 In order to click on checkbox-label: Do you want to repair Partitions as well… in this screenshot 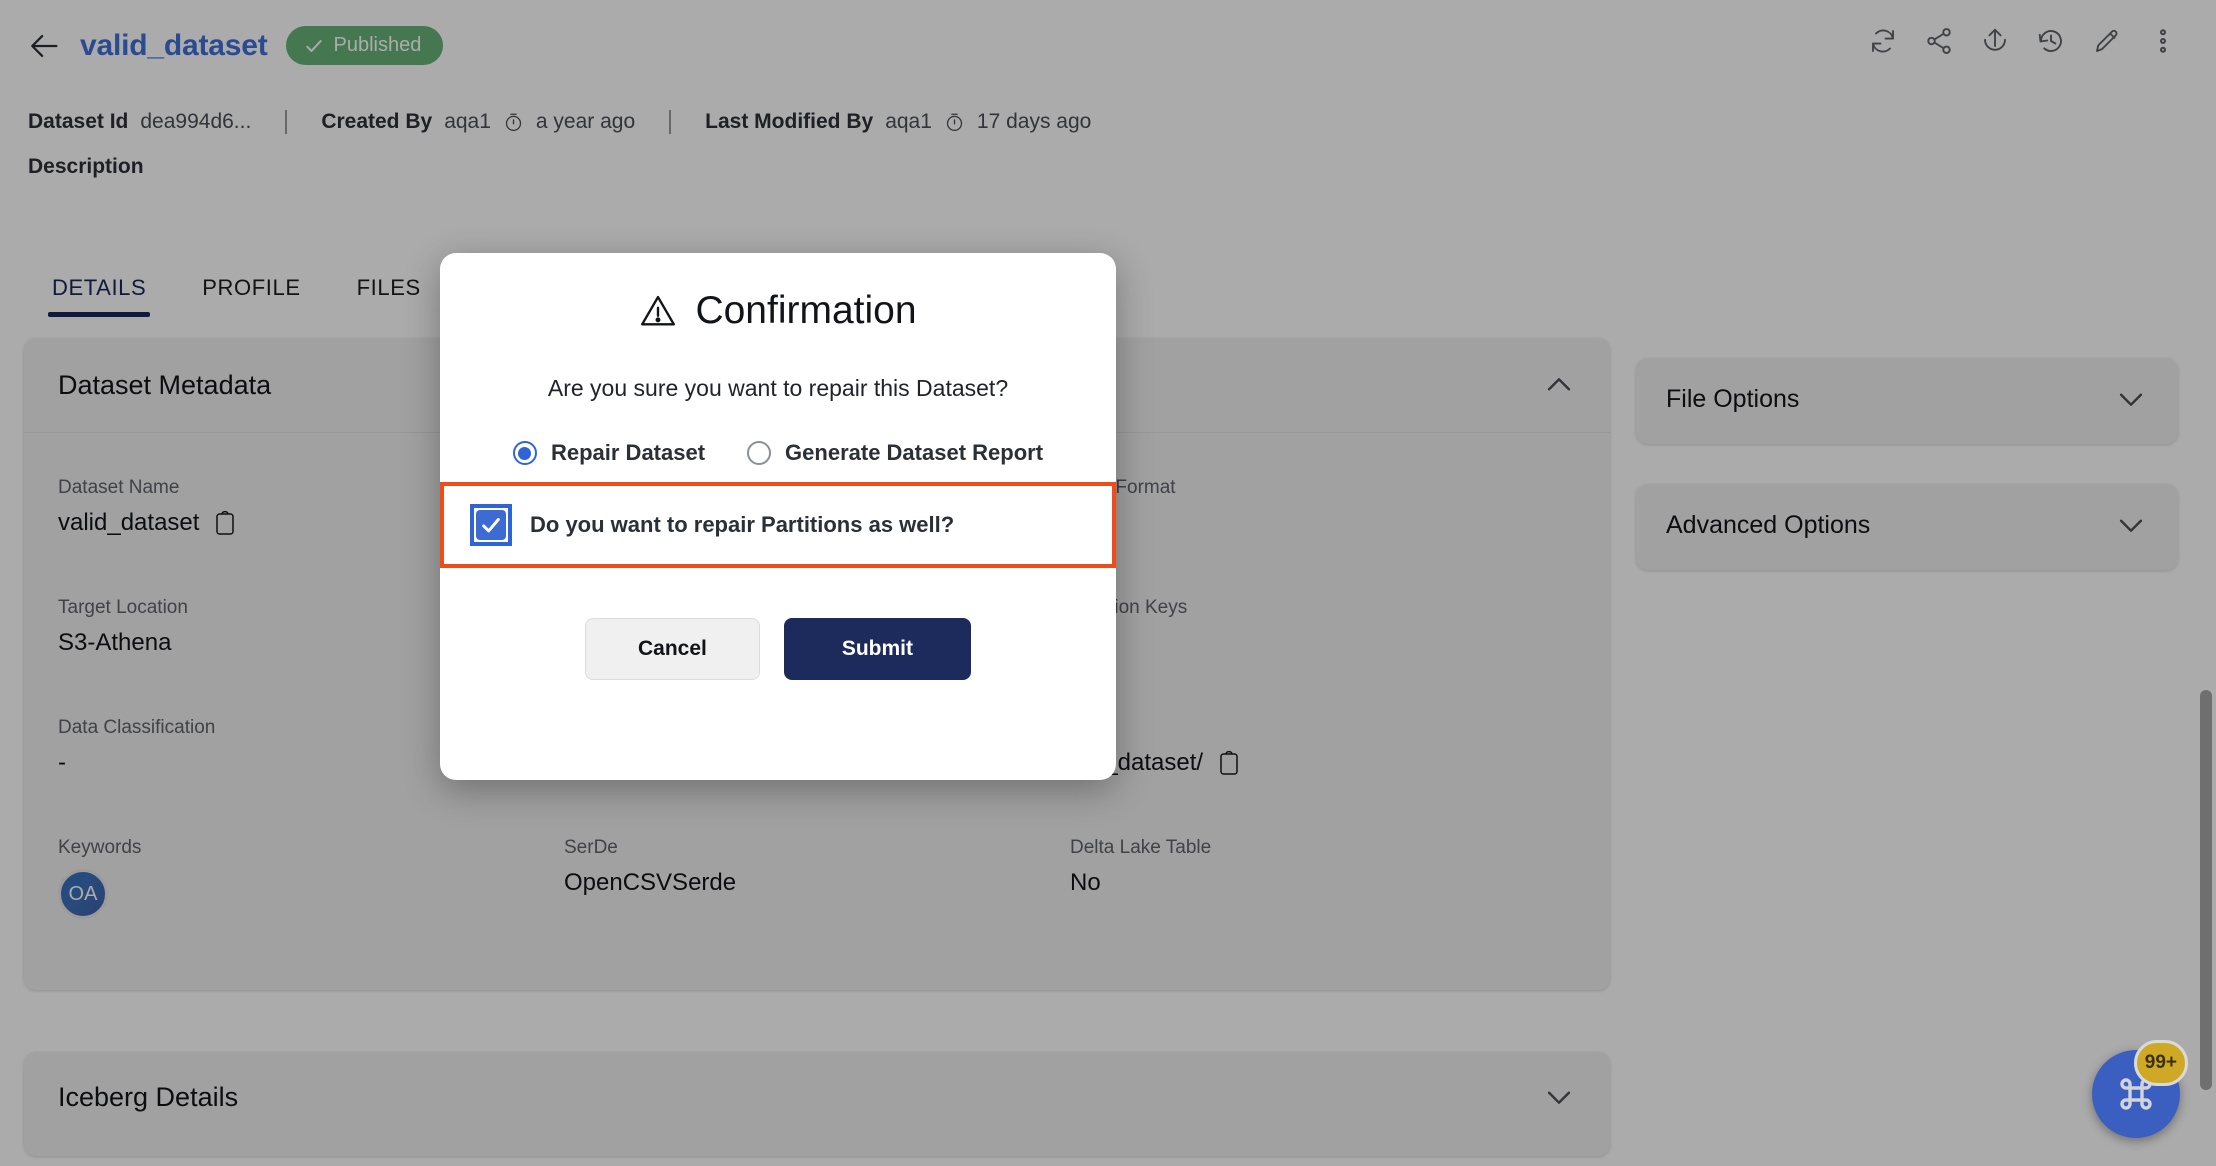, I will do `click(742, 524)`.